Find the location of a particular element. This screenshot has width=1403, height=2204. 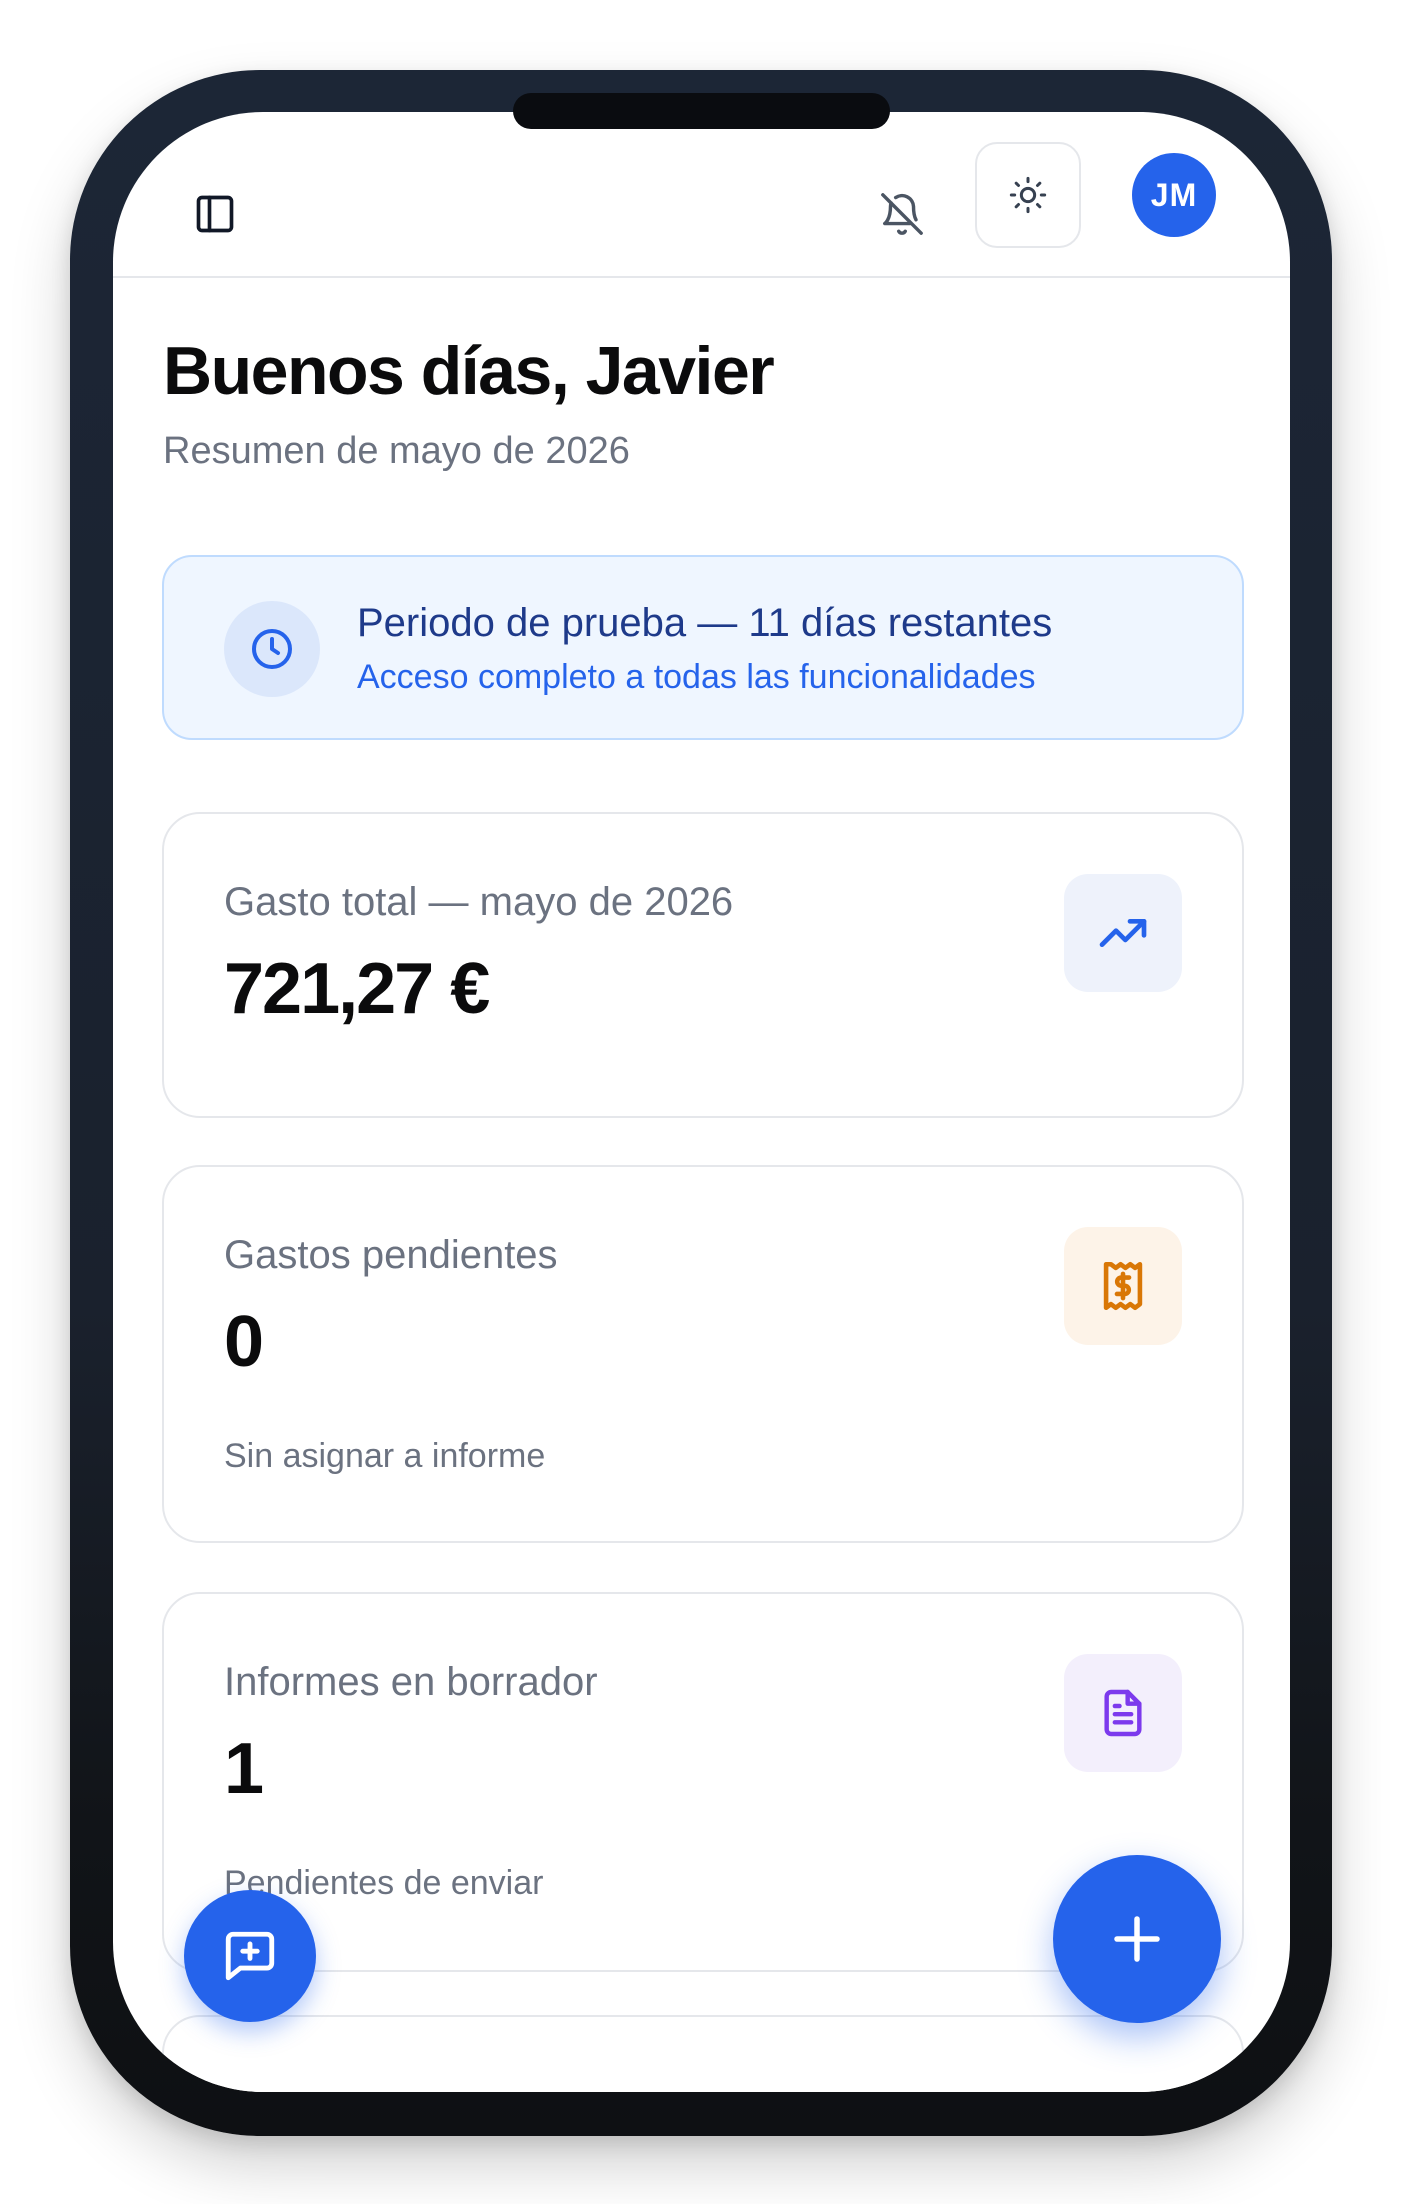

trending-up-icon is located at coordinates (1123, 933).